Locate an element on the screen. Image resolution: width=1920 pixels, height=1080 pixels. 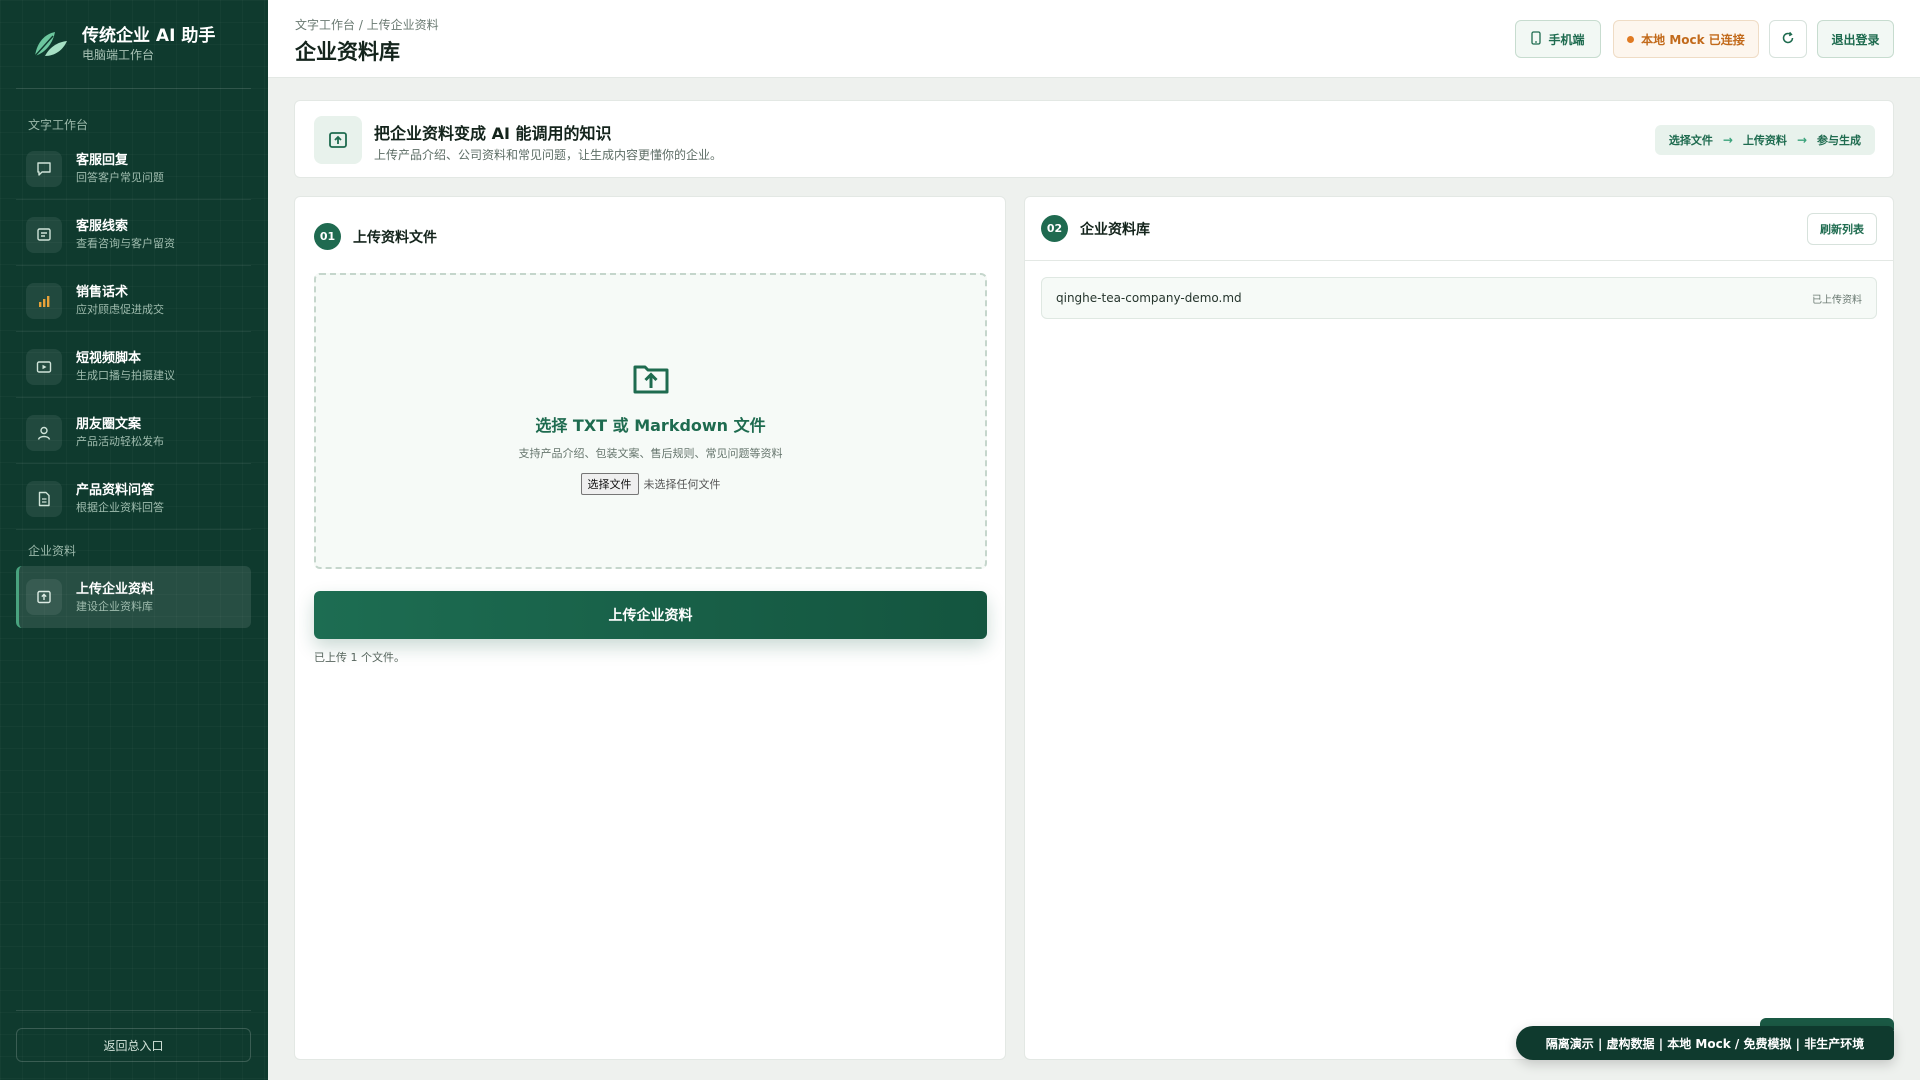
sidebar-item-desc: 生成口播与拍摄建议 is located at coordinates (125, 375).